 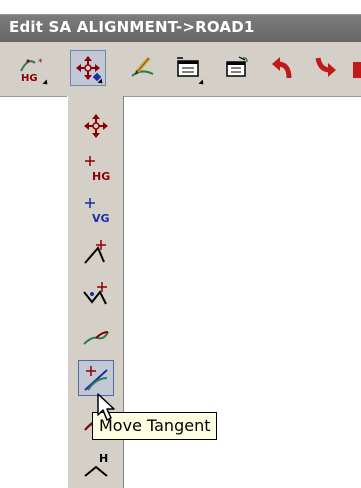 I want to click on table-window-icon, so click(x=237, y=66).